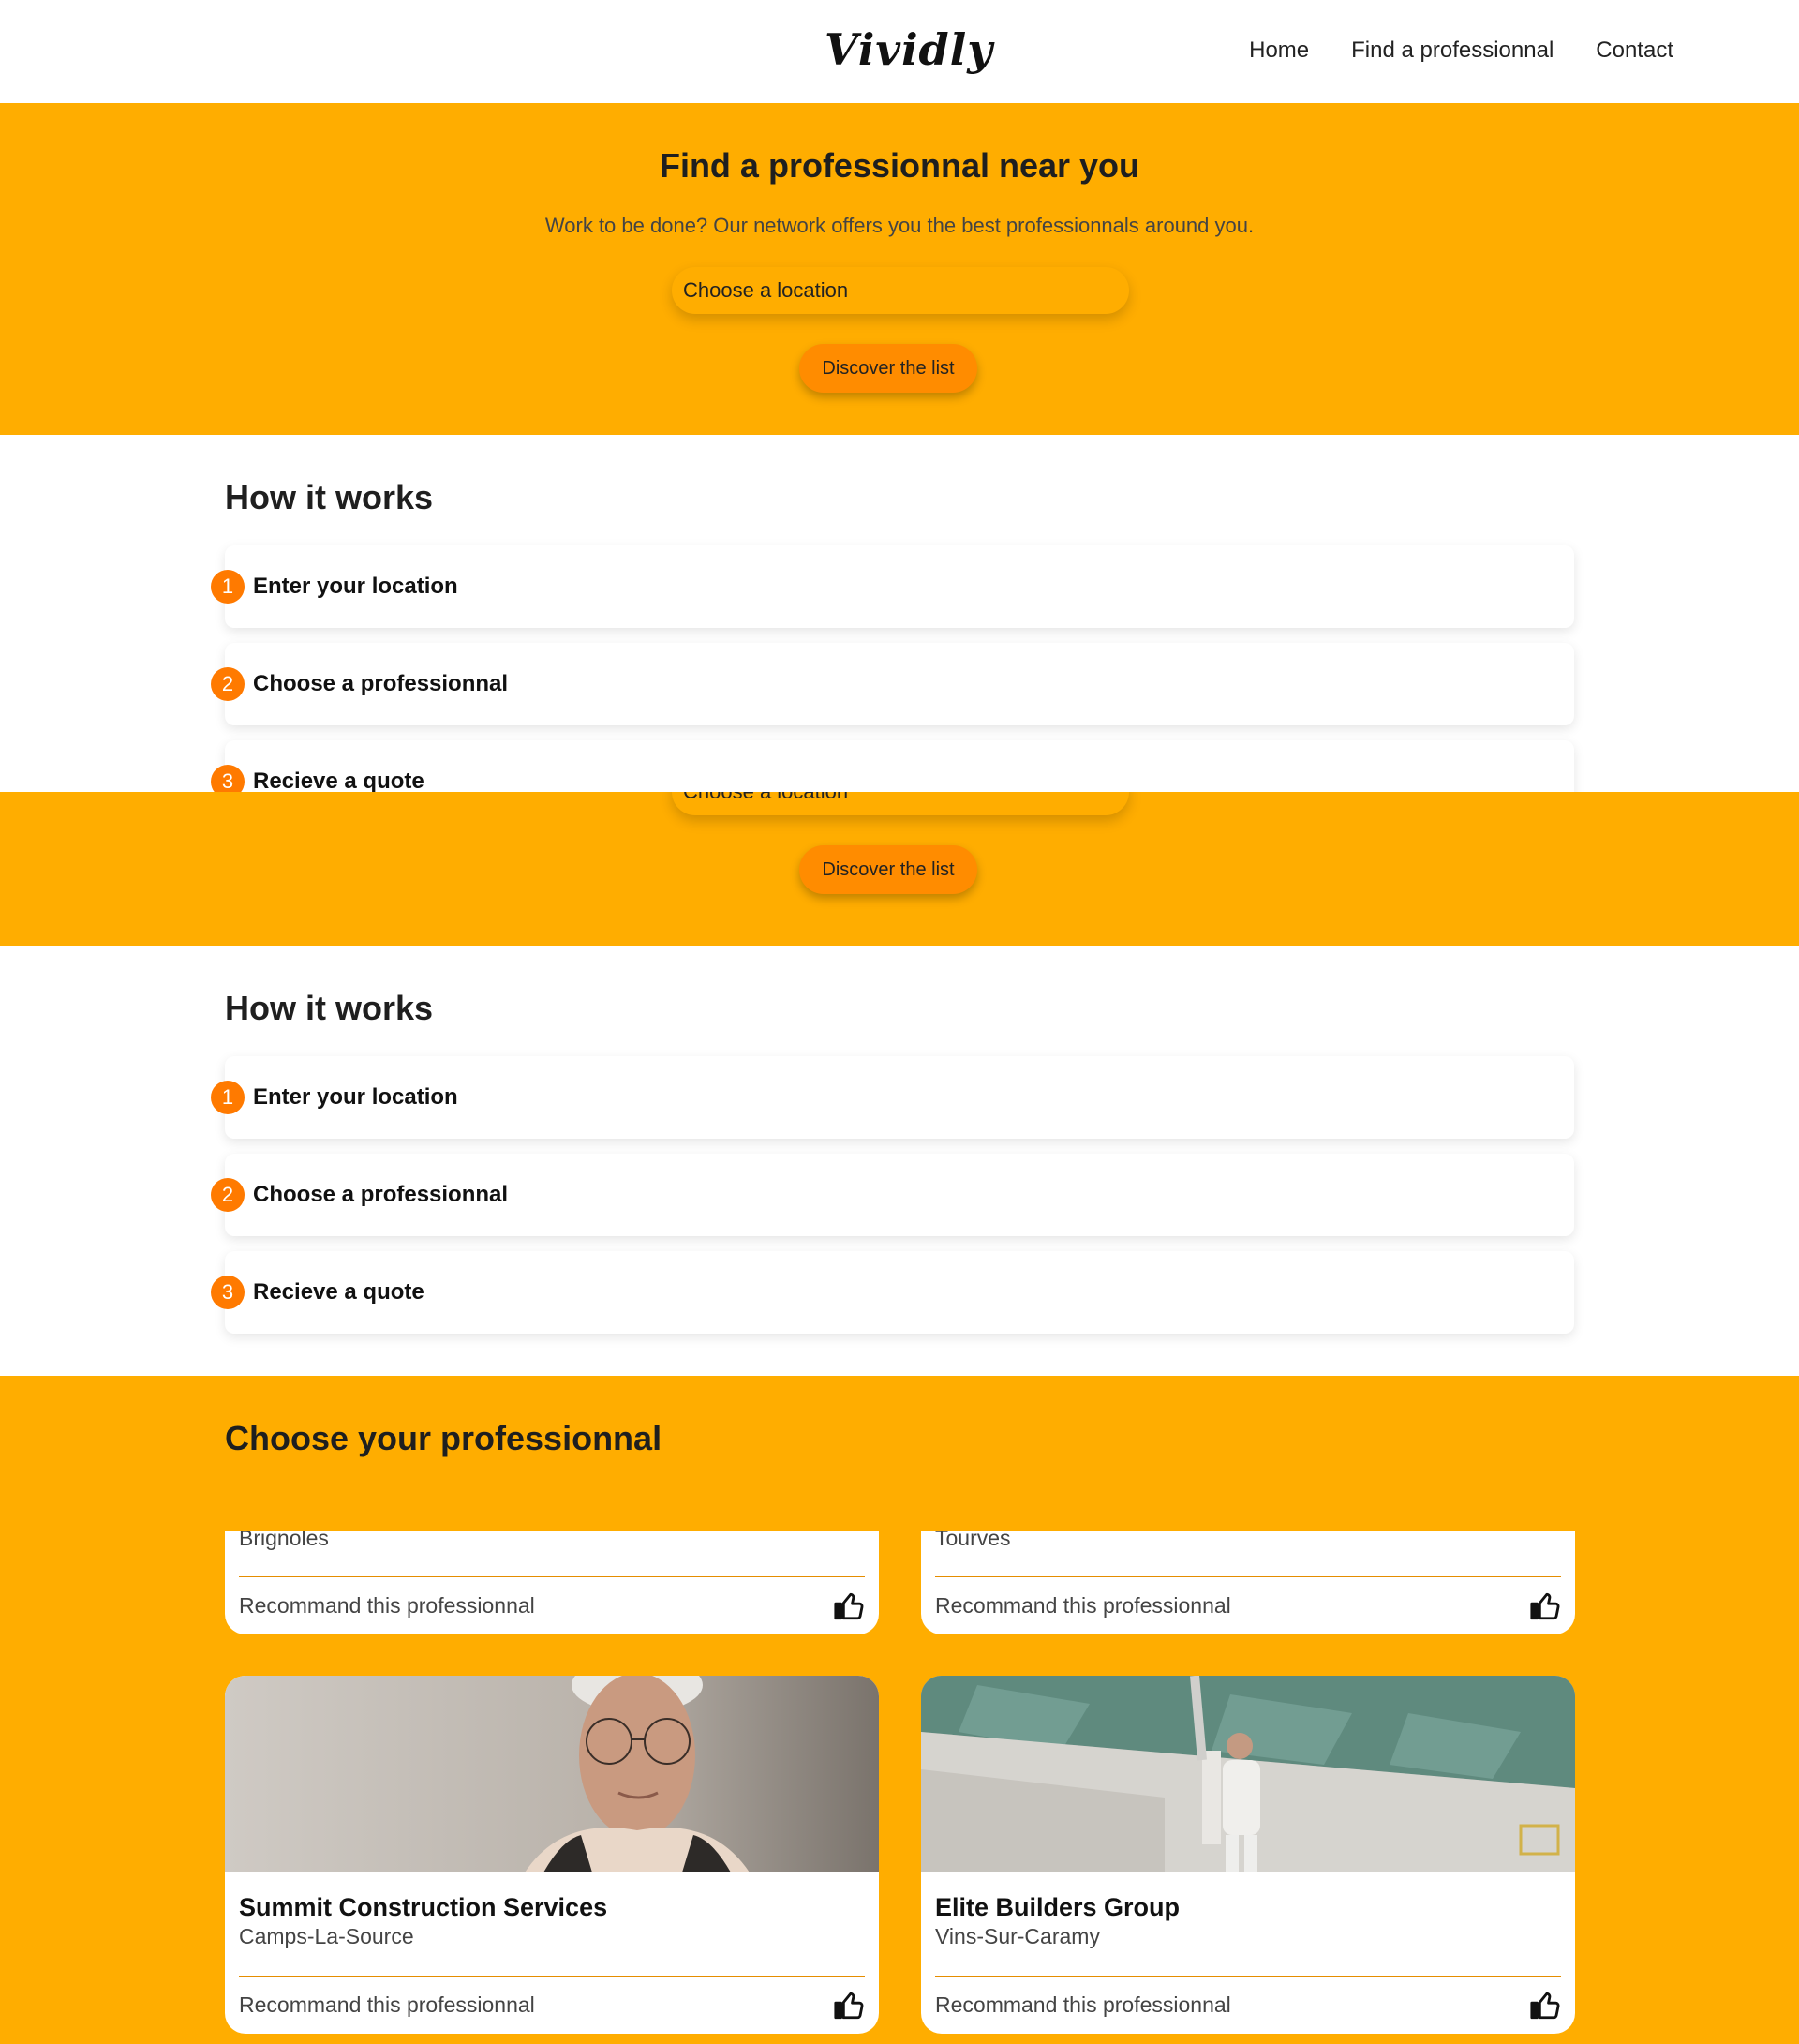 Image resolution: width=1799 pixels, height=2044 pixels. I want to click on hero-title: Find a professionnal near you, so click(899, 165).